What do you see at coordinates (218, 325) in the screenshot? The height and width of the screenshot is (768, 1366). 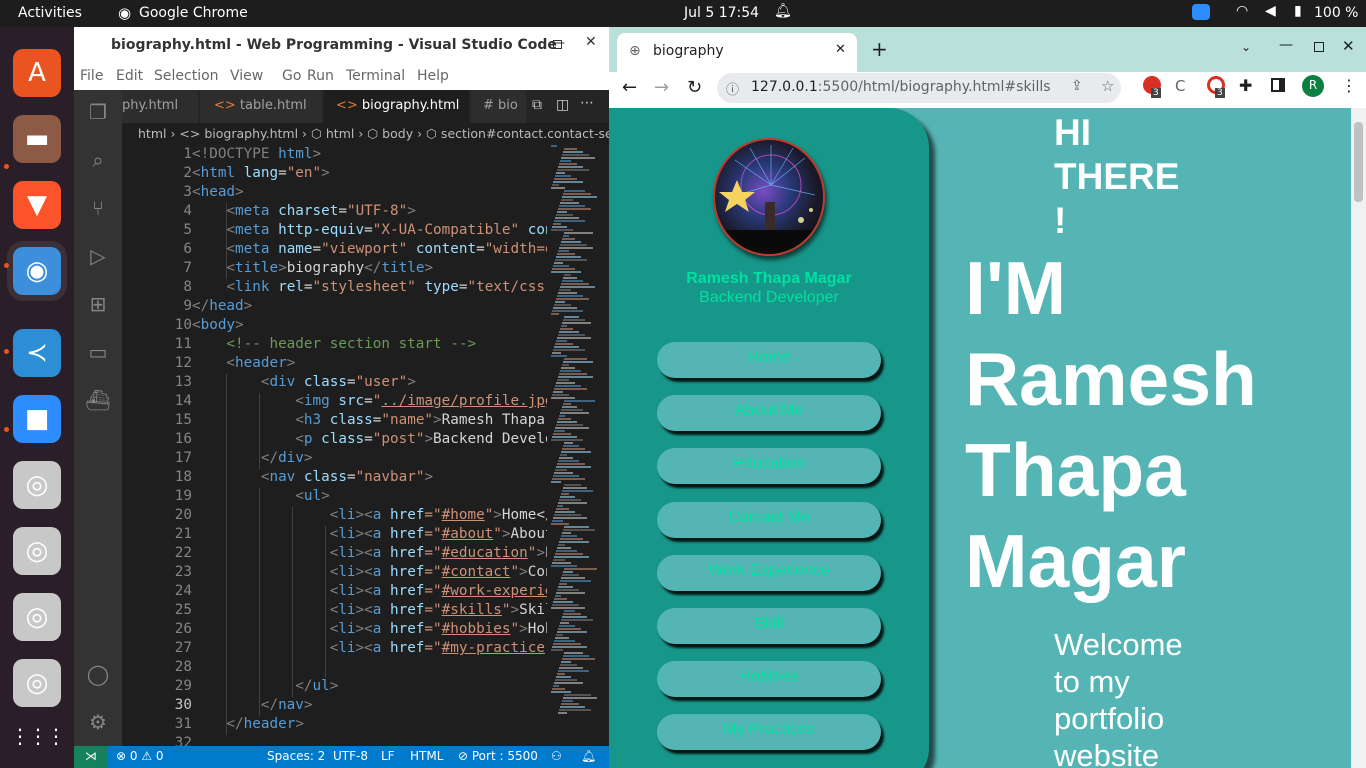 I see `code-line: <body>` at bounding box center [218, 325].